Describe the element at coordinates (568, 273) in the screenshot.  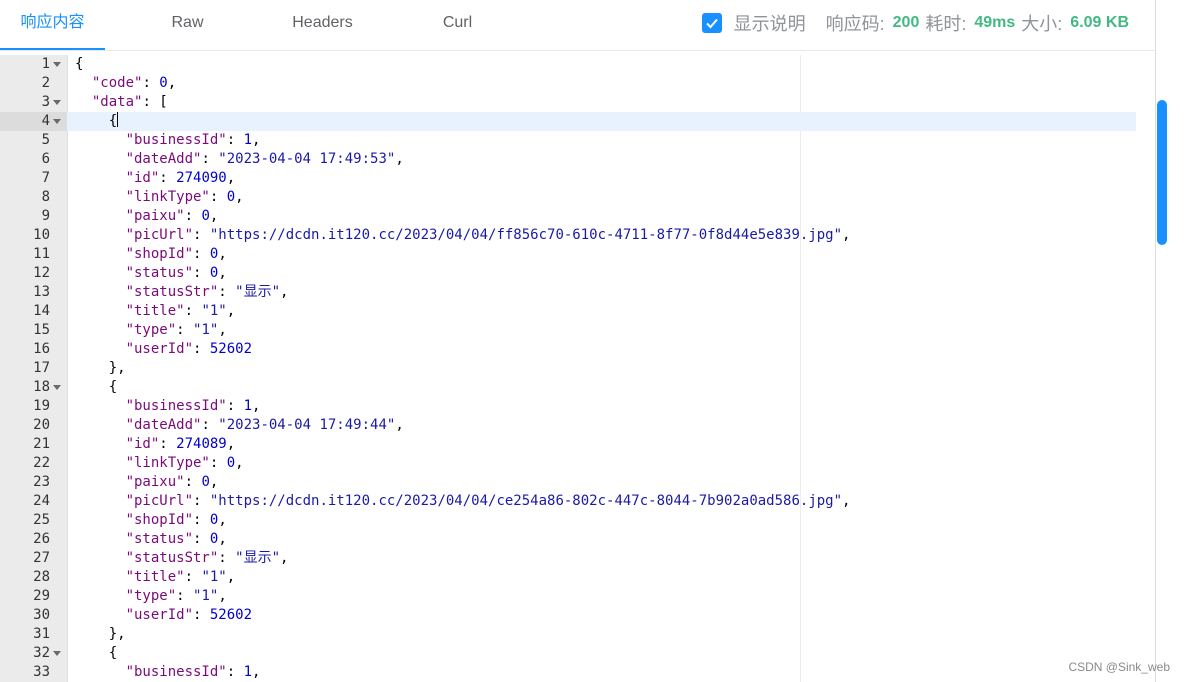
I see `code-line: 12 "status": 0,` at that location.